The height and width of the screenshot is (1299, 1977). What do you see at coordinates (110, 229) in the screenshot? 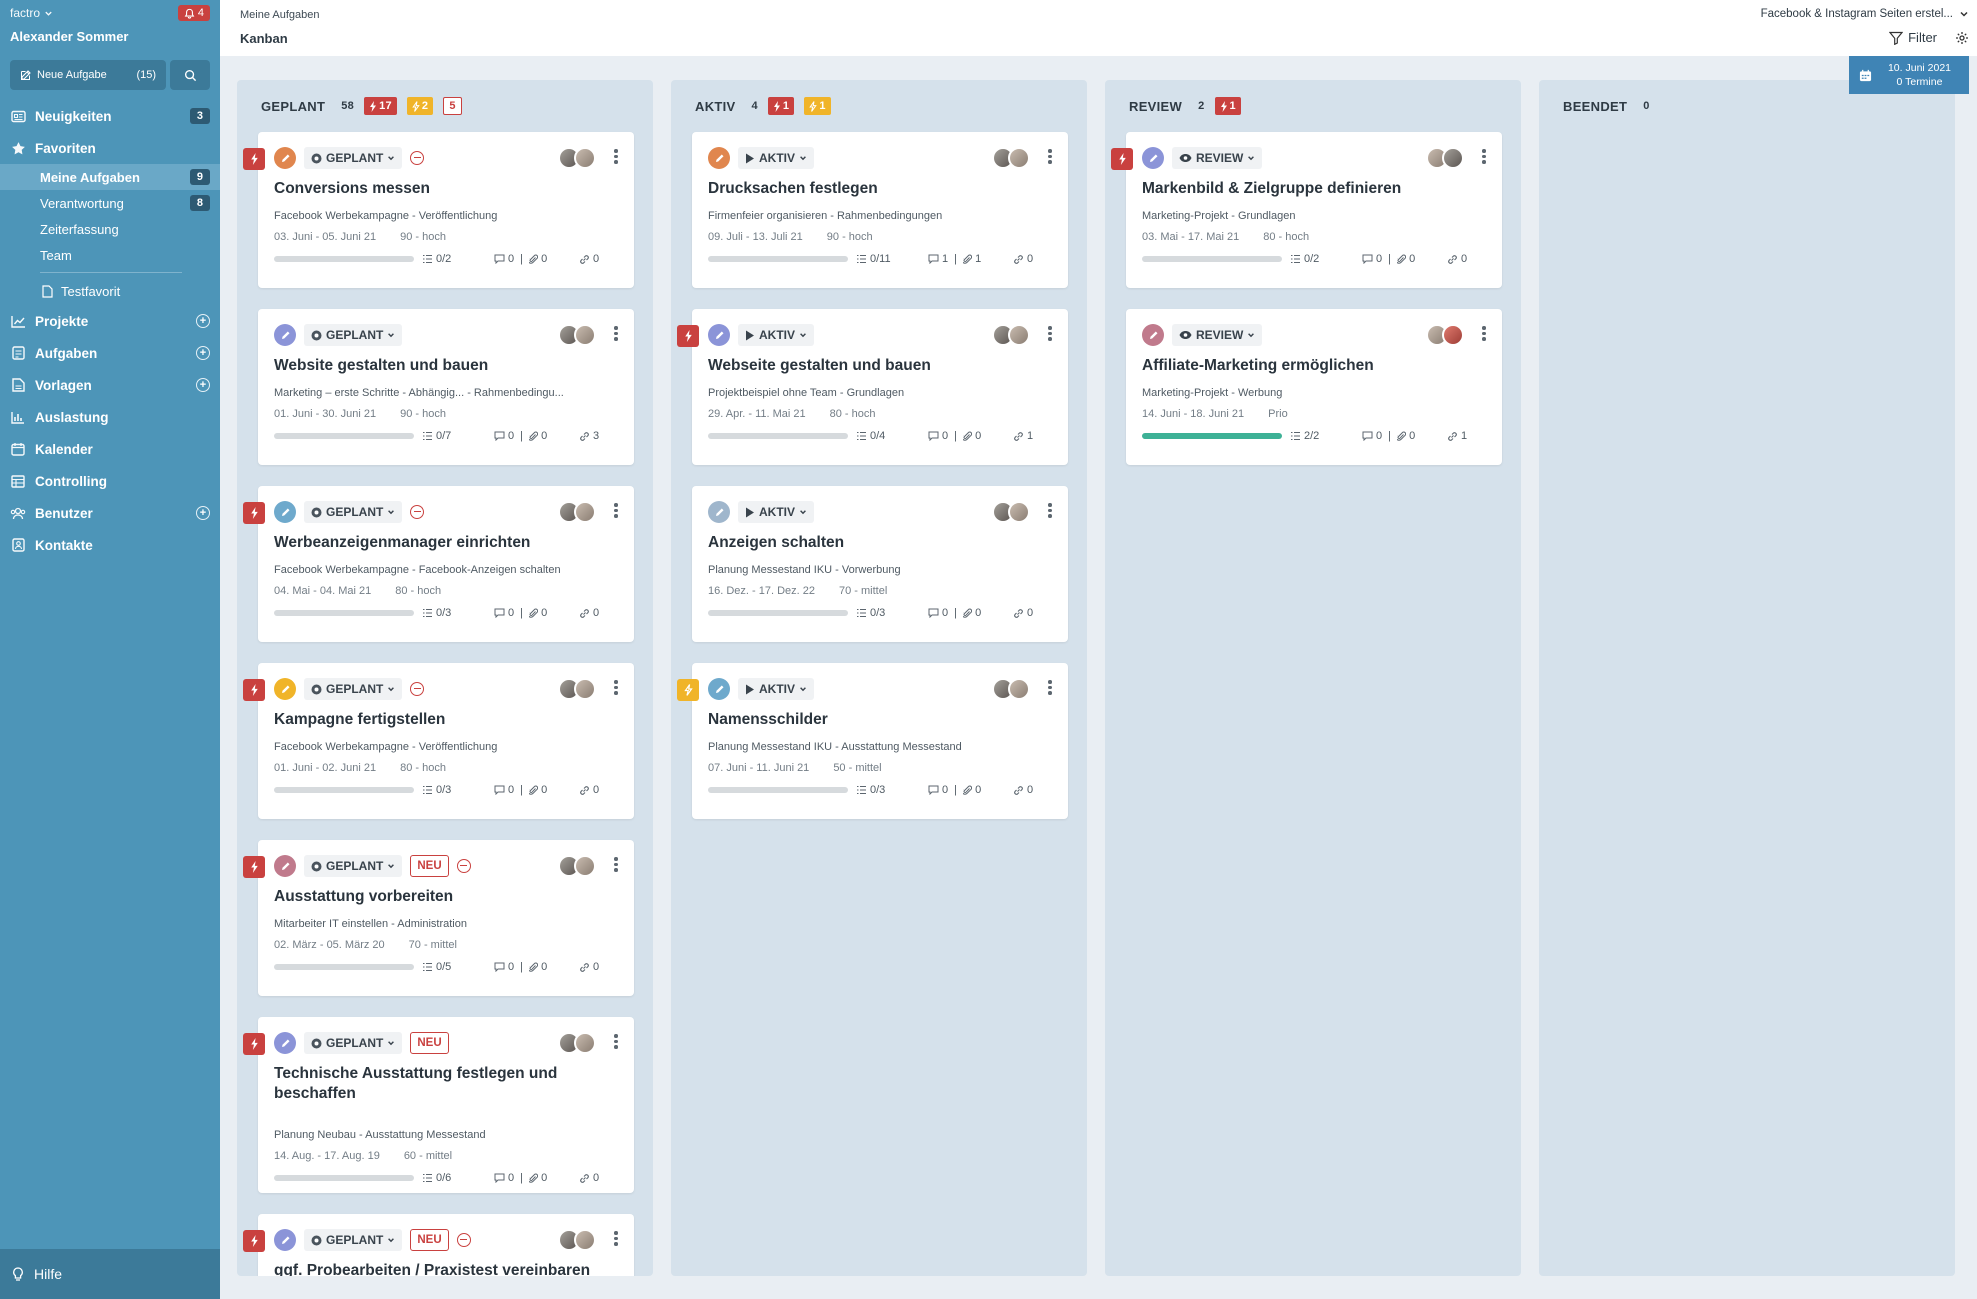
I see `nav-zeiterfassung: Zeiterfassung` at bounding box center [110, 229].